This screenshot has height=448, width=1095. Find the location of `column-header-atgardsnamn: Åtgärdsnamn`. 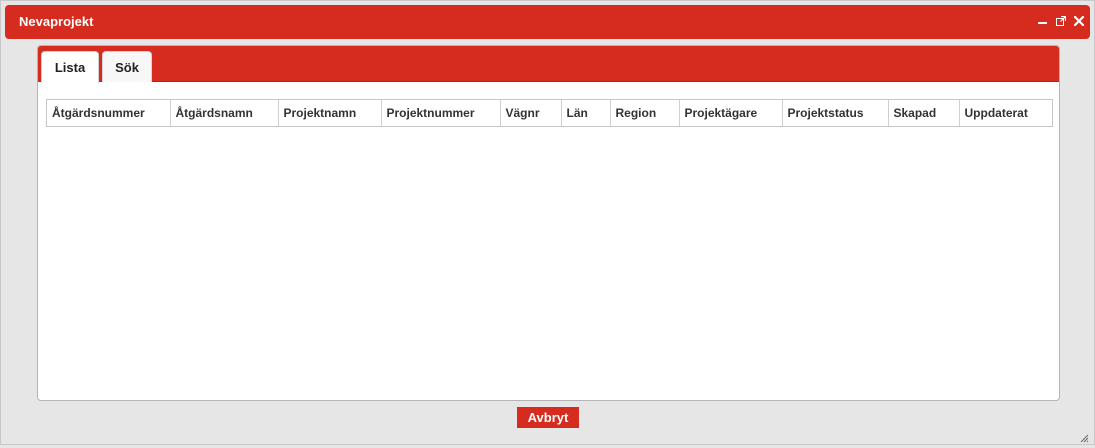

column-header-atgardsnamn: Åtgärdsnamn is located at coordinates (224, 113).